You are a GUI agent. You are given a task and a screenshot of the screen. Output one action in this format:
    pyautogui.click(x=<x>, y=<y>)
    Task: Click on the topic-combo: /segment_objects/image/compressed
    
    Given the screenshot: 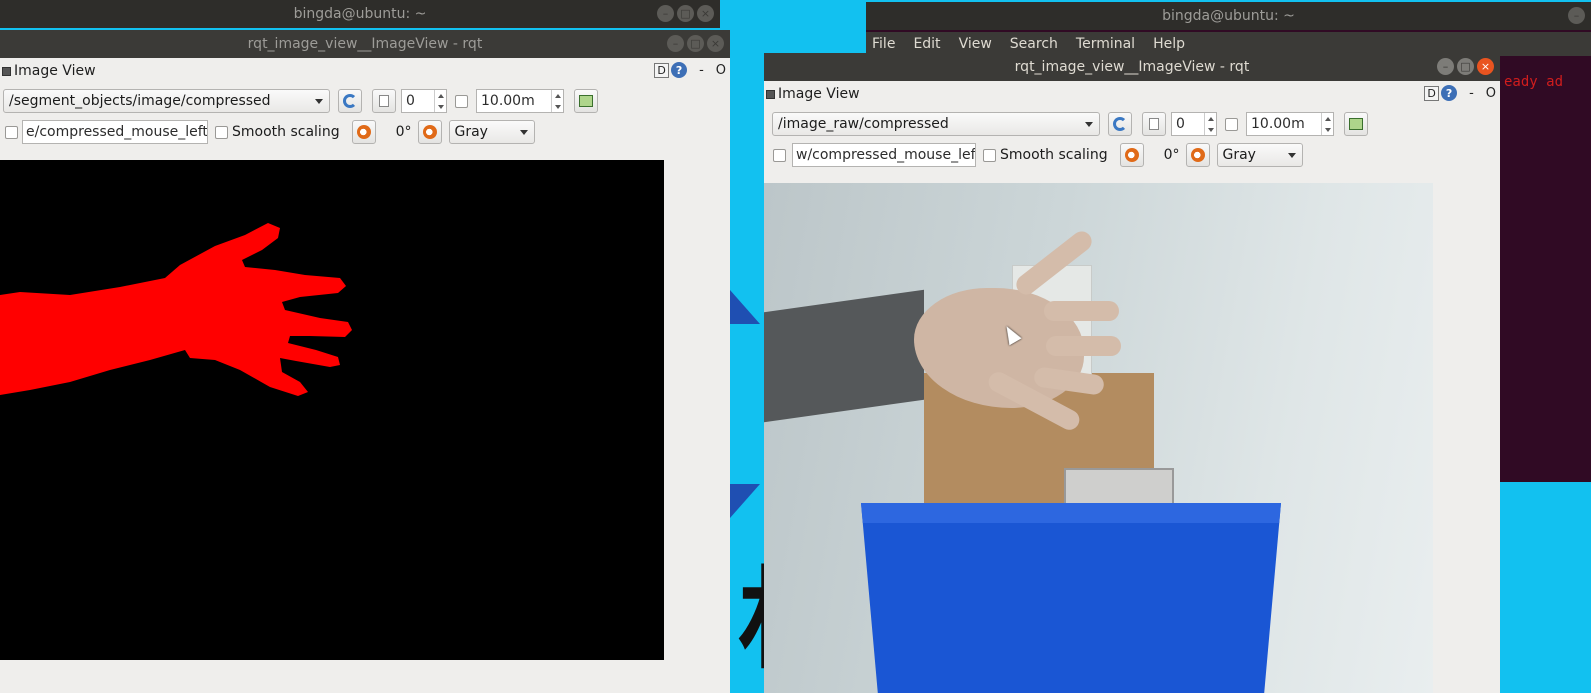 What is the action you would take?
    pyautogui.click(x=166, y=101)
    